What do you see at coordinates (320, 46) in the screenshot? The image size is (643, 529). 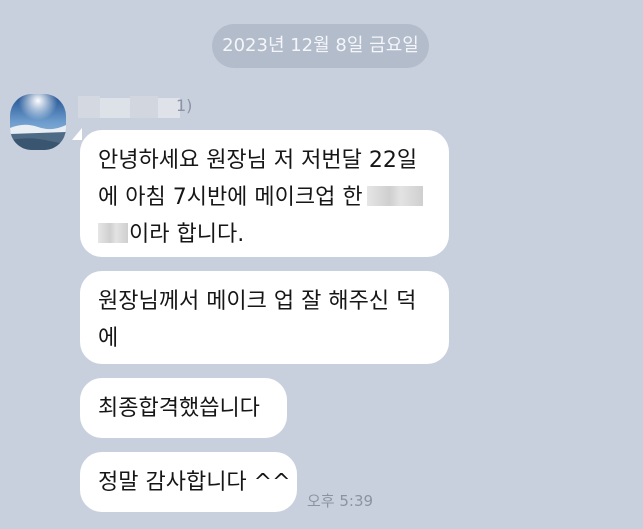 I see `date-divider: 2023년 12월 8일 금요일` at bounding box center [320, 46].